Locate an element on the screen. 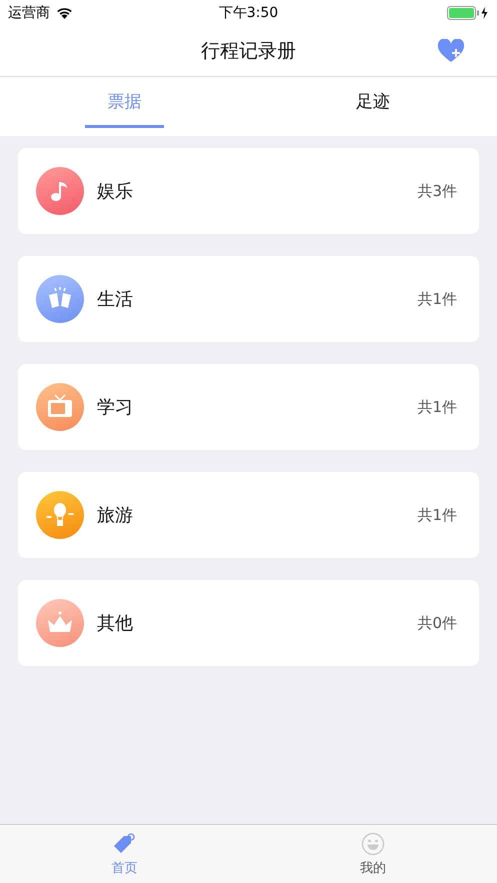 The height and width of the screenshot is (883, 497). crown-icon is located at coordinates (60, 623).